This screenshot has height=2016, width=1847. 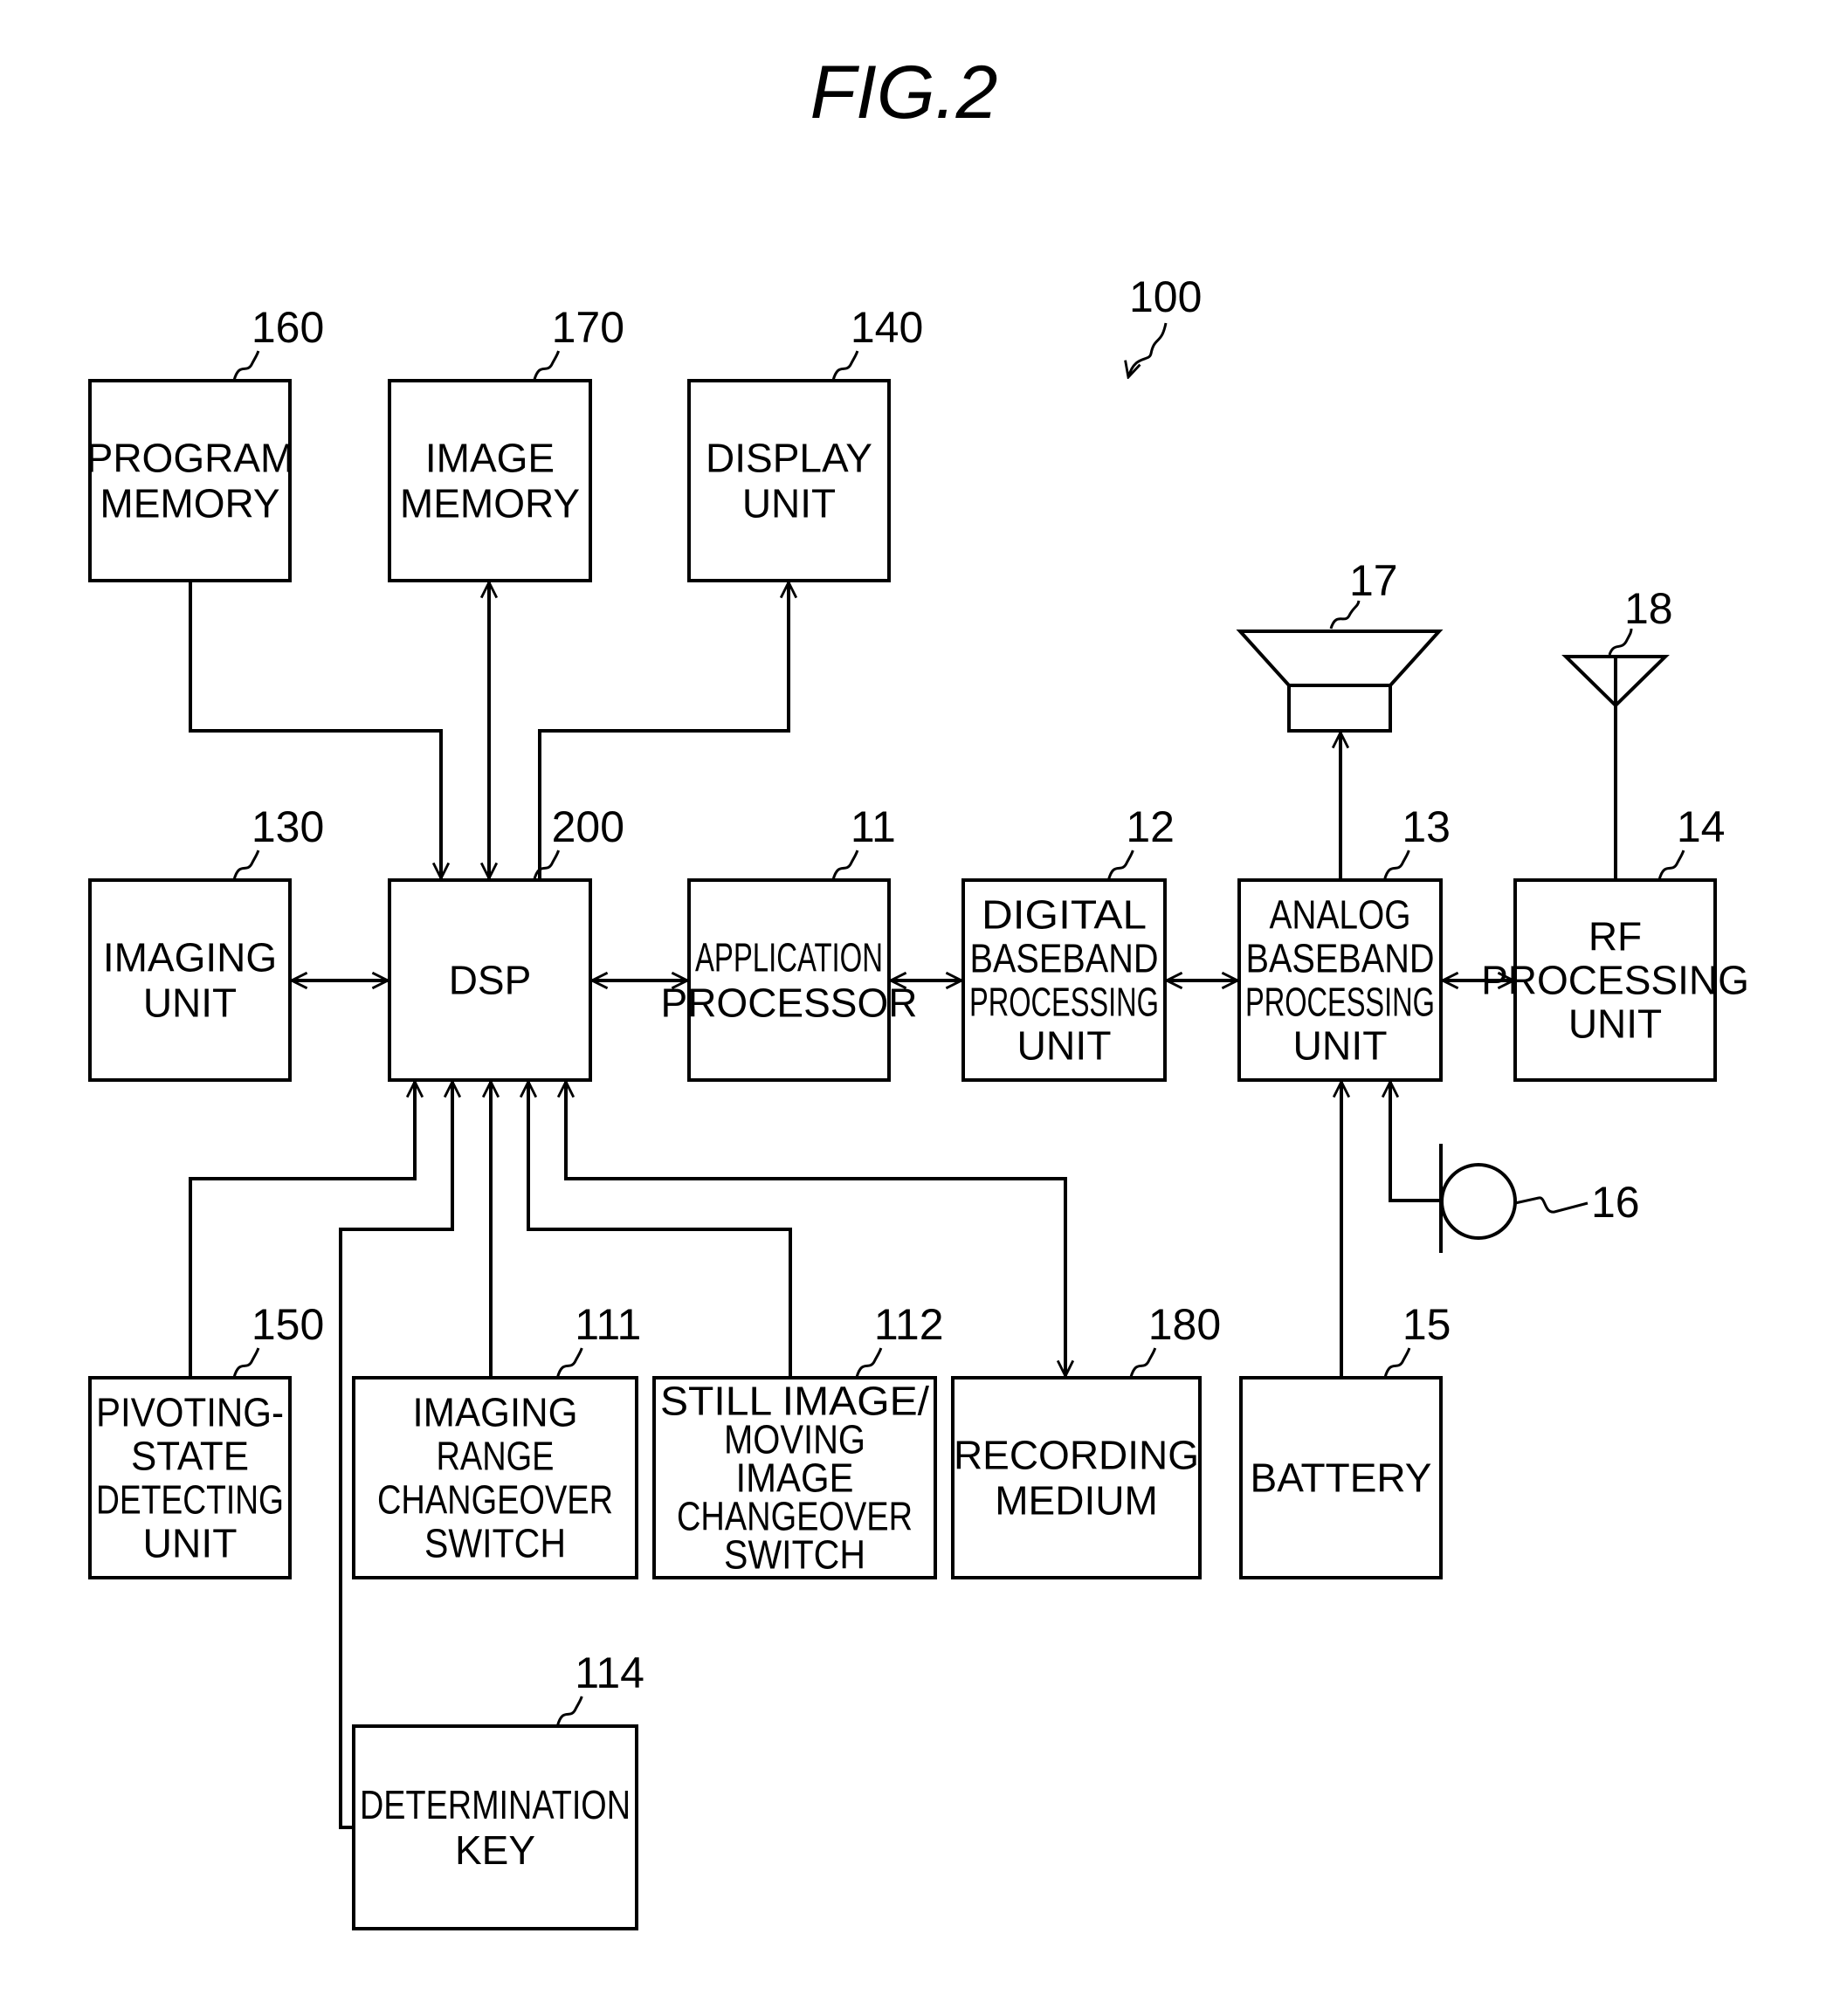 I want to click on block-label-line: BATTERY, so click(x=1342, y=1478).